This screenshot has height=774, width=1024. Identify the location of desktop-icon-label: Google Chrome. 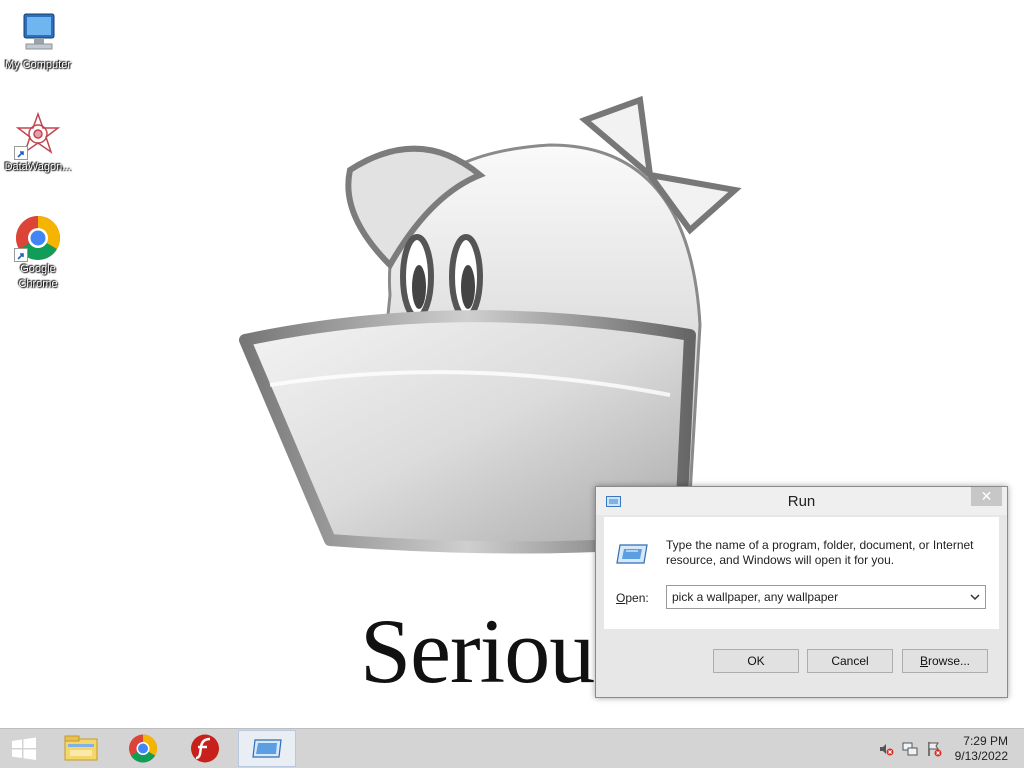
(38, 276).